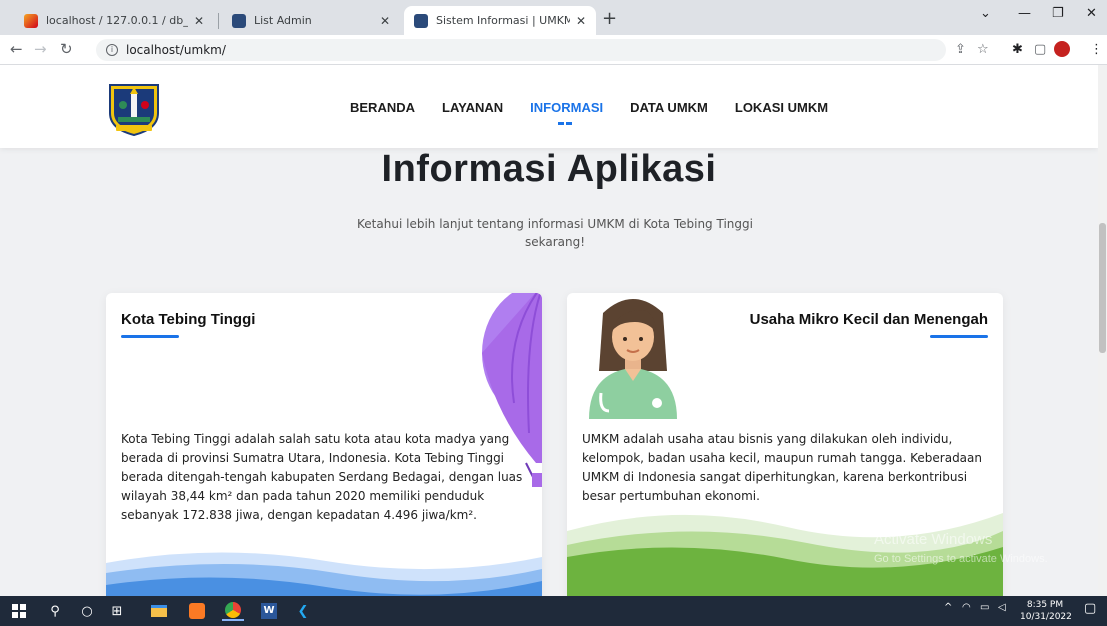 The image size is (1107, 626). What do you see at coordinates (197, 611) in the screenshot?
I see `xampp-icon` at bounding box center [197, 611].